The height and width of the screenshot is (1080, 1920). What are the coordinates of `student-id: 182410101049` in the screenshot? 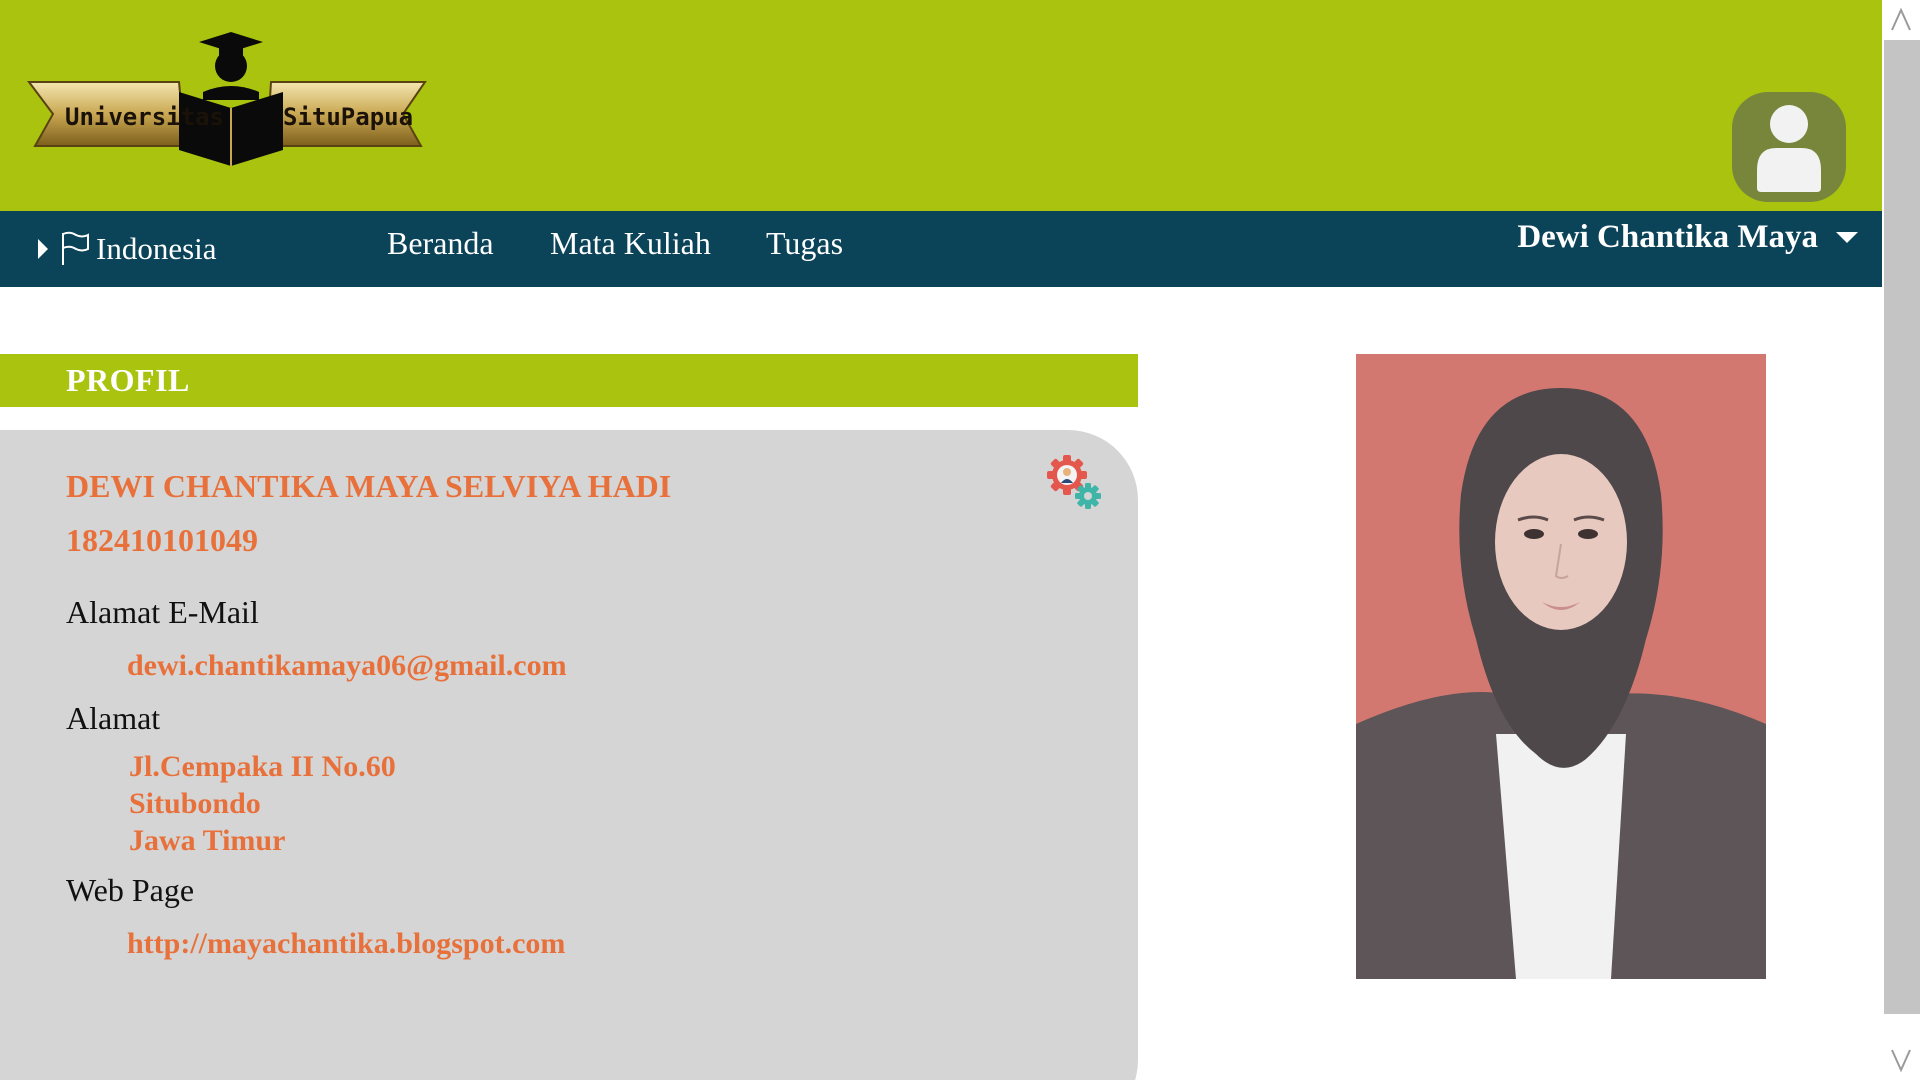 It's located at (162, 540).